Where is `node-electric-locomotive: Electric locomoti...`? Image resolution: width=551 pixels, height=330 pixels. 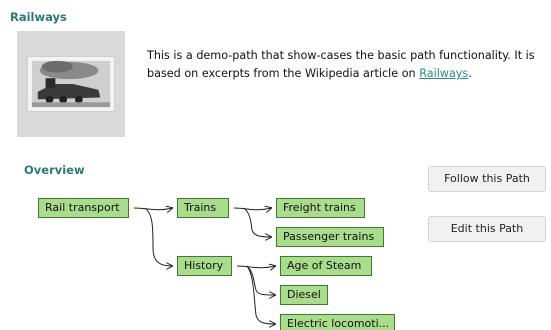
node-electric-locomotive: Electric locomoti... is located at coordinates (337, 322).